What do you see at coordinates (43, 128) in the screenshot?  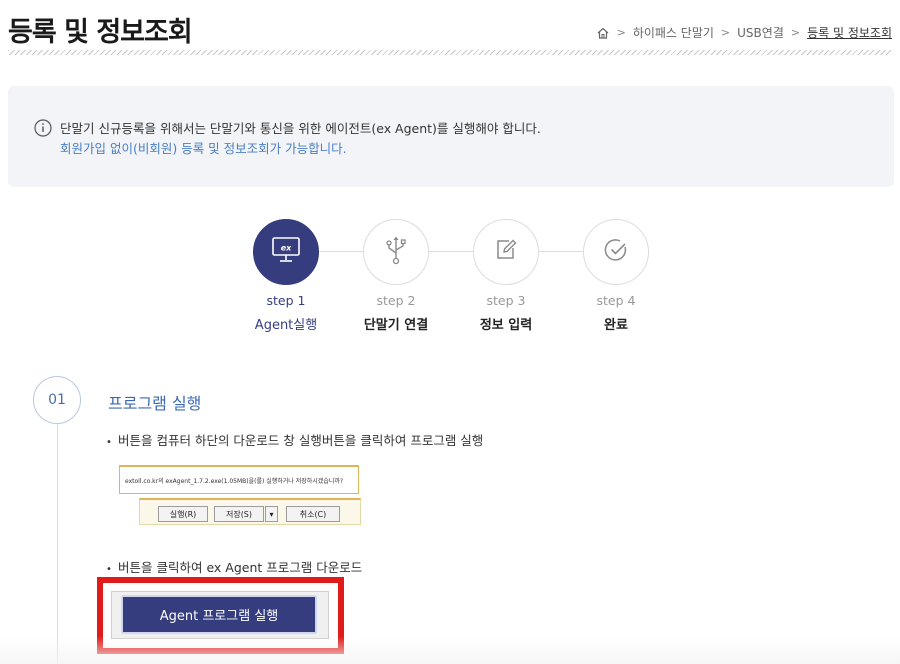 I see `info-icon` at bounding box center [43, 128].